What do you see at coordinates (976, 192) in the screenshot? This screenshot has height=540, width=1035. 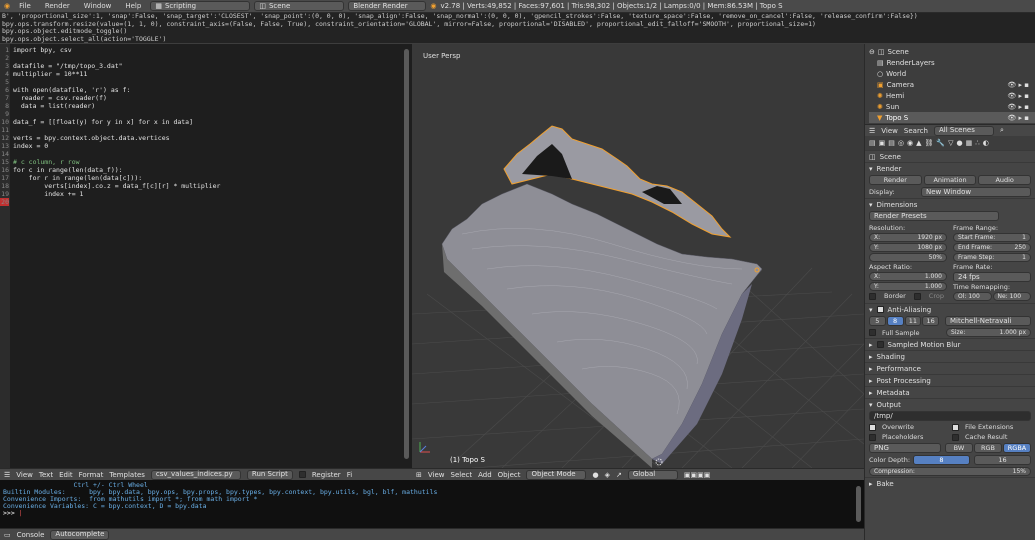 I see `display-select: New Window` at bounding box center [976, 192].